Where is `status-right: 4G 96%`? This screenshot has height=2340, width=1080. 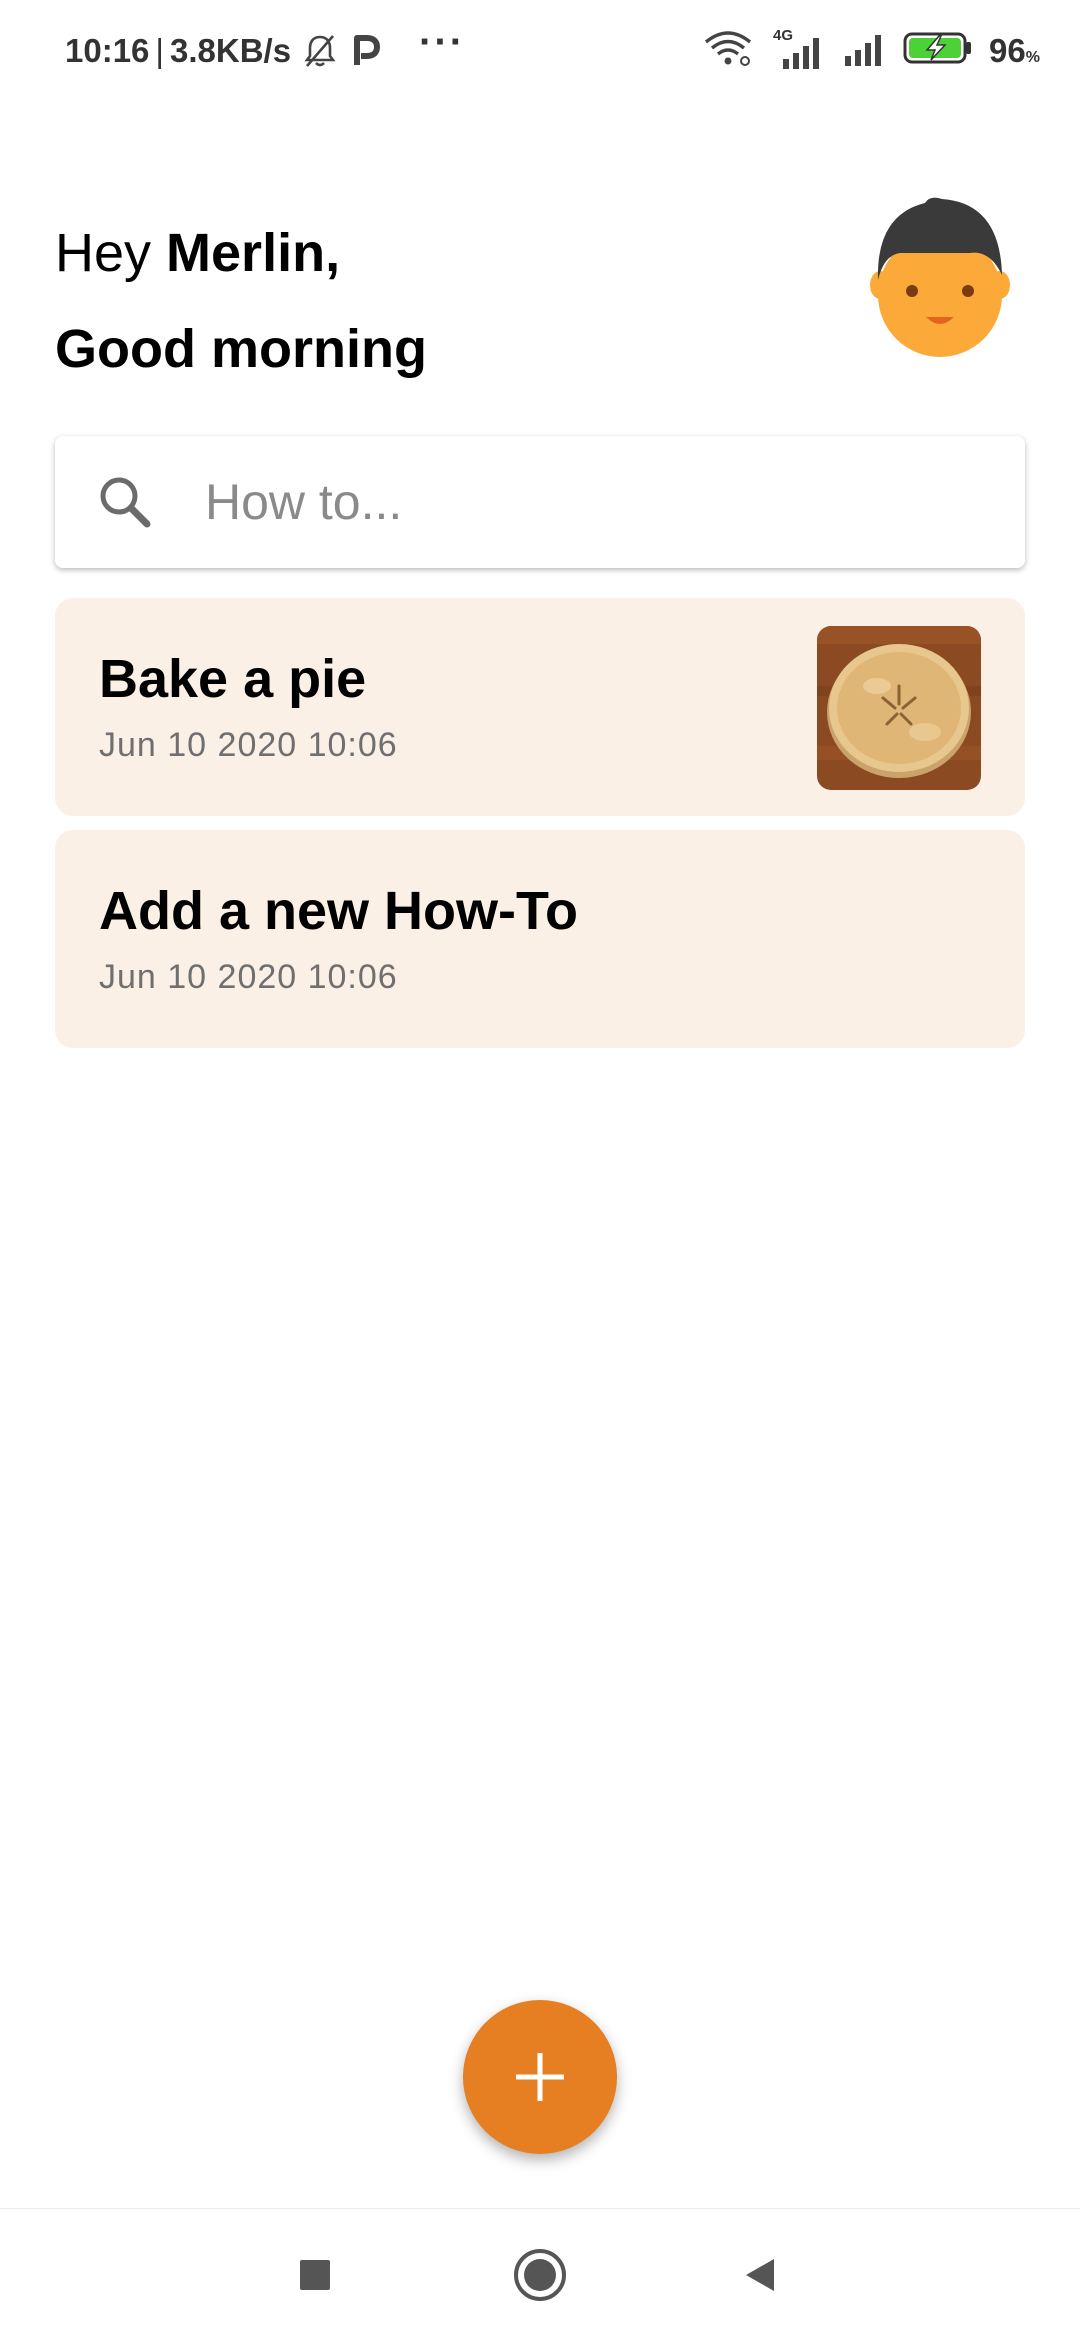
status-right: 4G 96% is located at coordinates (871, 50).